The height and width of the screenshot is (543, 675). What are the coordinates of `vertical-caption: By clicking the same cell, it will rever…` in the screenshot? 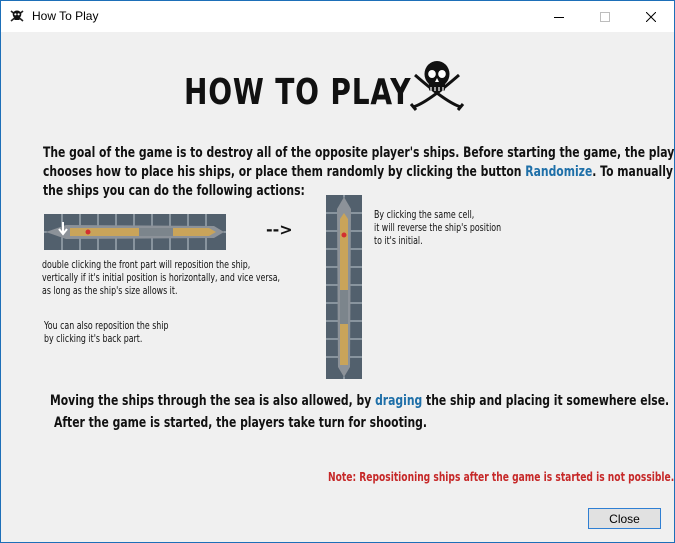 It's located at (437, 228).